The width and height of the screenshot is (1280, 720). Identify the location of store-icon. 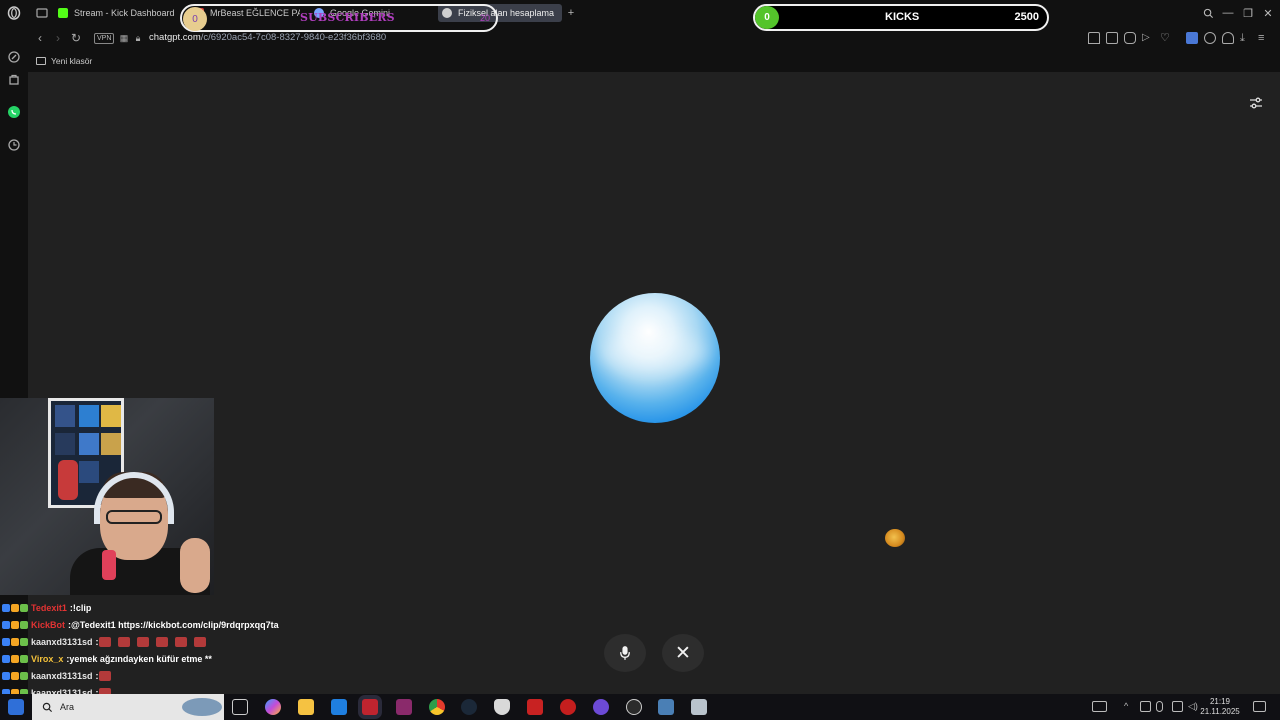
(339, 707).